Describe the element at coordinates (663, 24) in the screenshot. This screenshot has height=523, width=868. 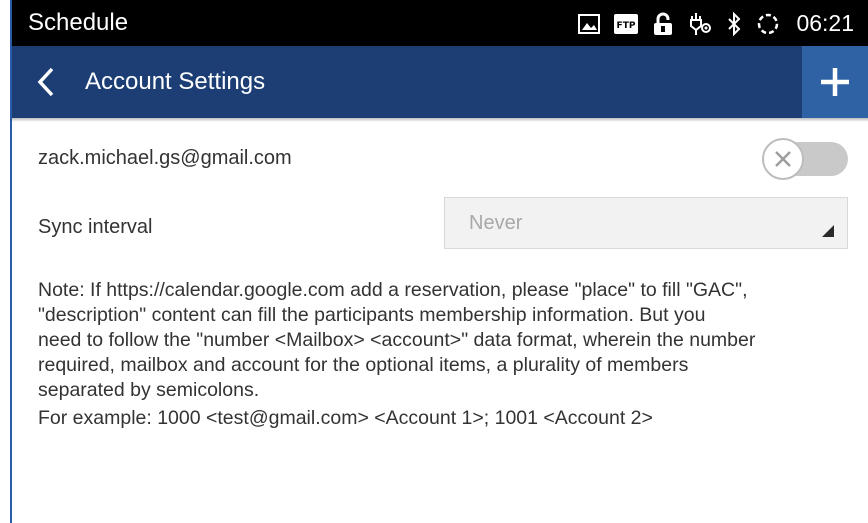
I see `lock-icon` at that location.